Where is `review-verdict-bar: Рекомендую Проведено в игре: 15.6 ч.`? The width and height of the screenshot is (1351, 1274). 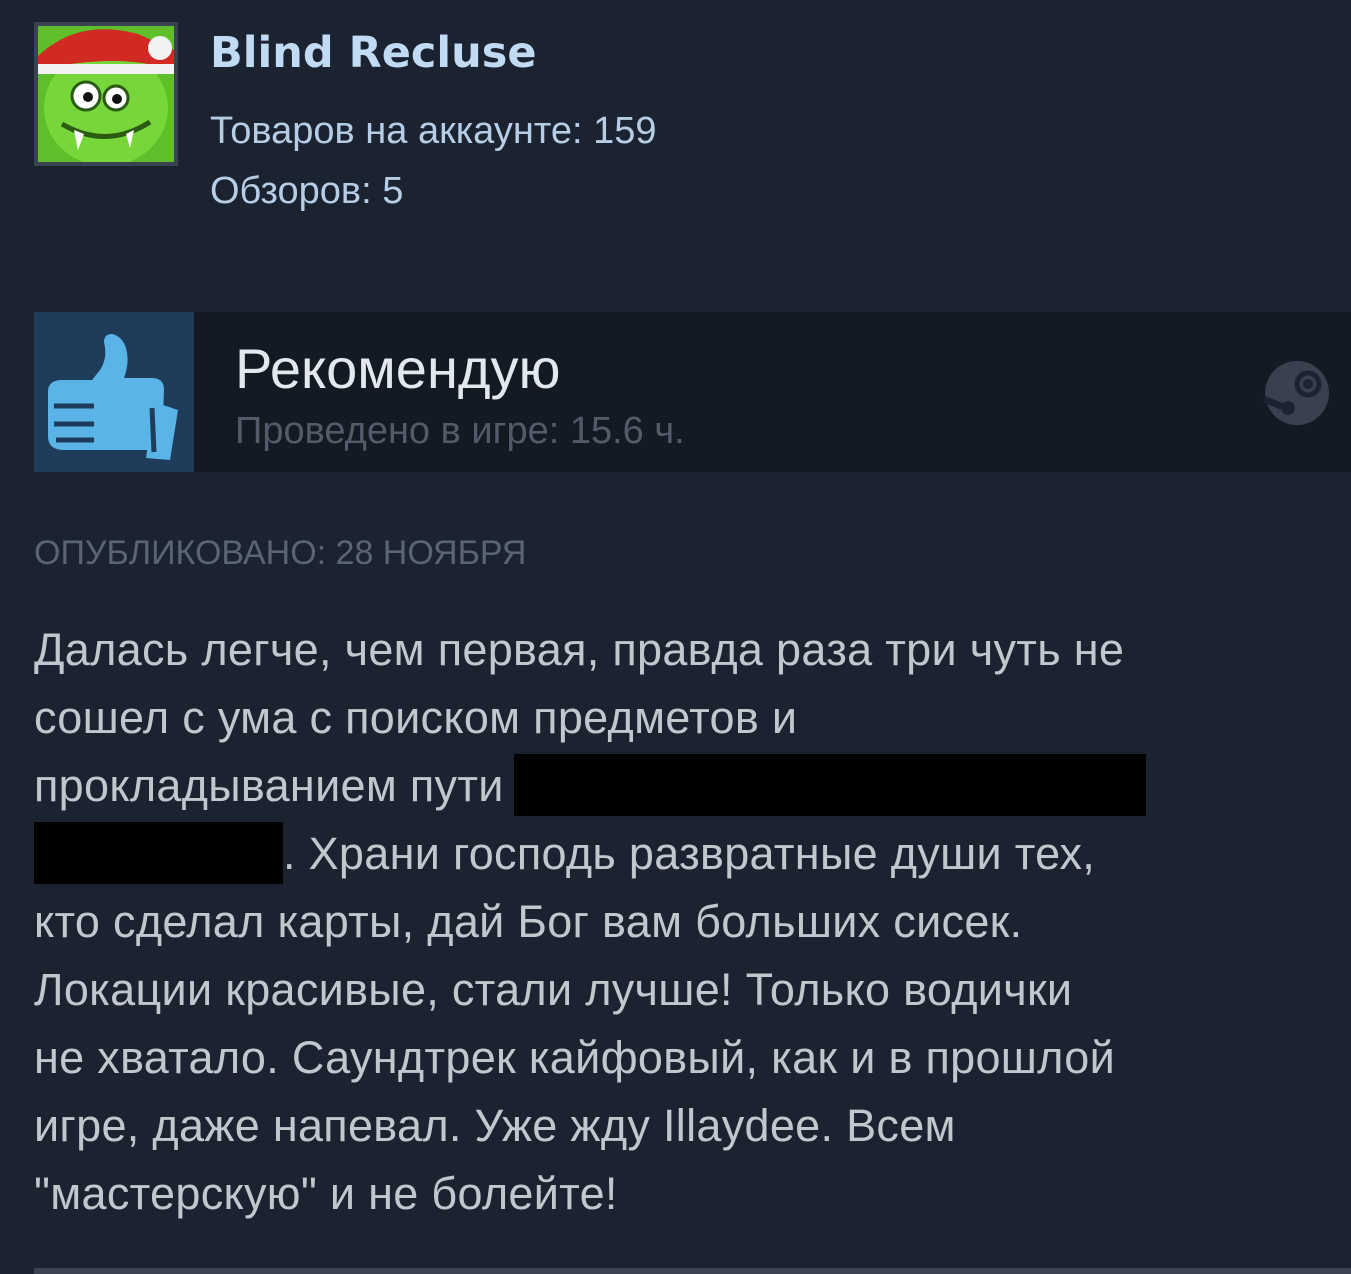 review-verdict-bar: Рекомендую Проведено в игре: 15.6 ч. is located at coordinates (692, 392).